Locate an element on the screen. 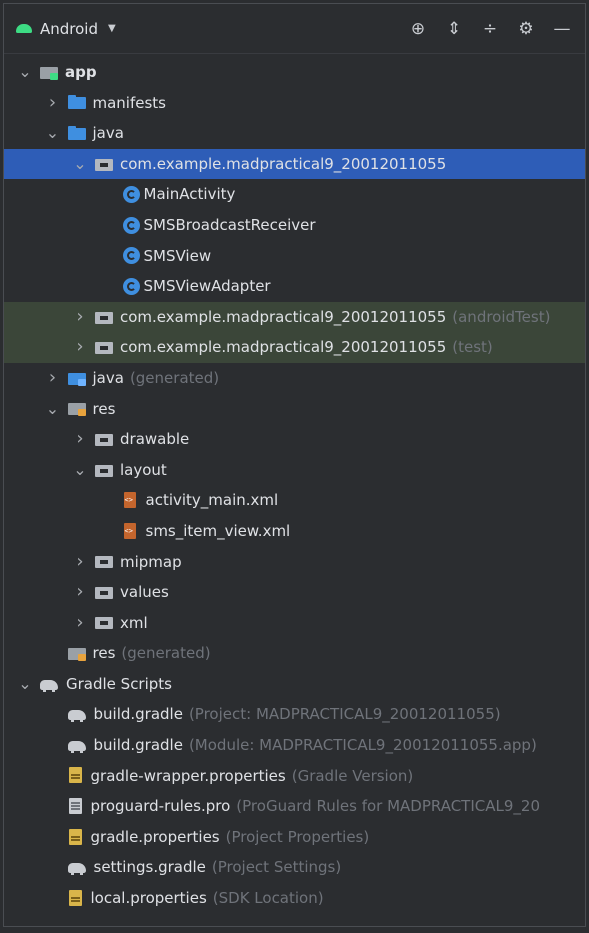  tree-item-label: Gradle Scripts is located at coordinates (119, 683).